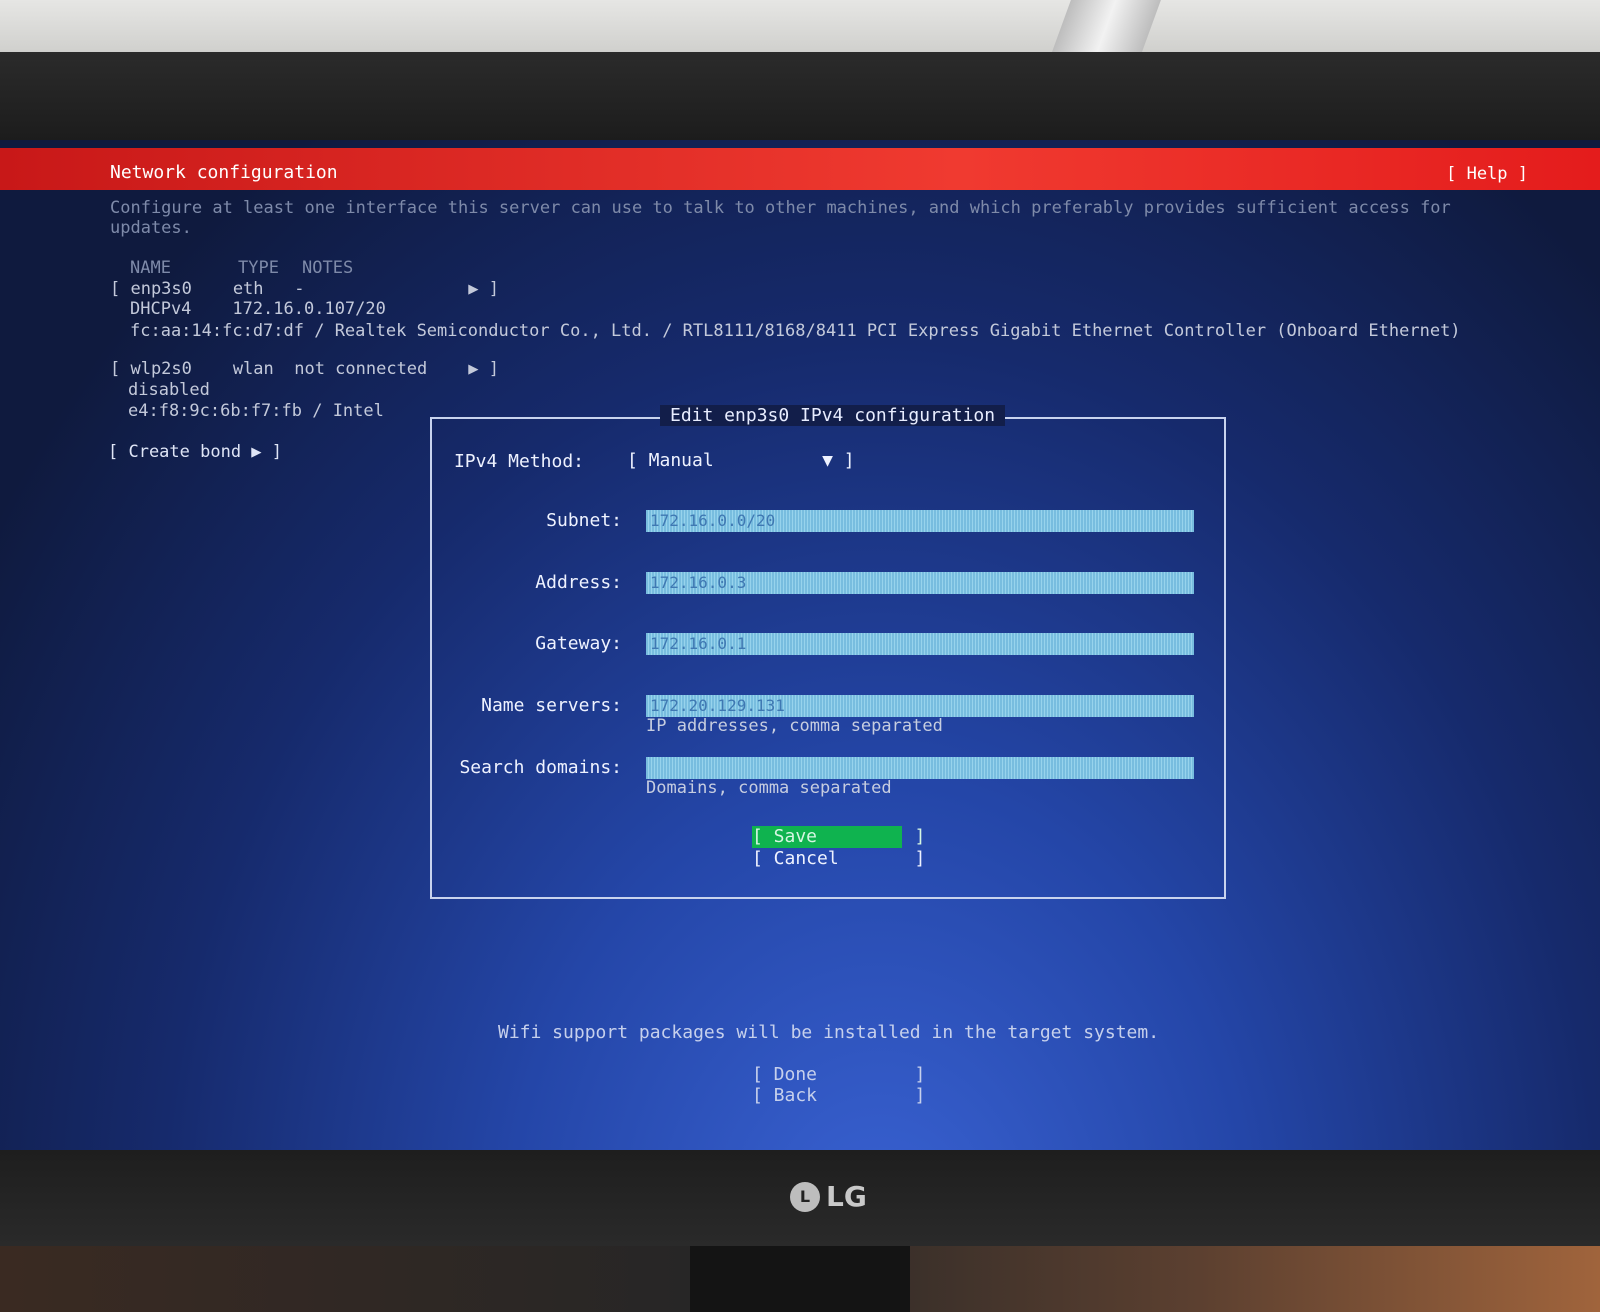 The image size is (1600, 1312). I want to click on column-header-notes: NOTES, so click(328, 268).